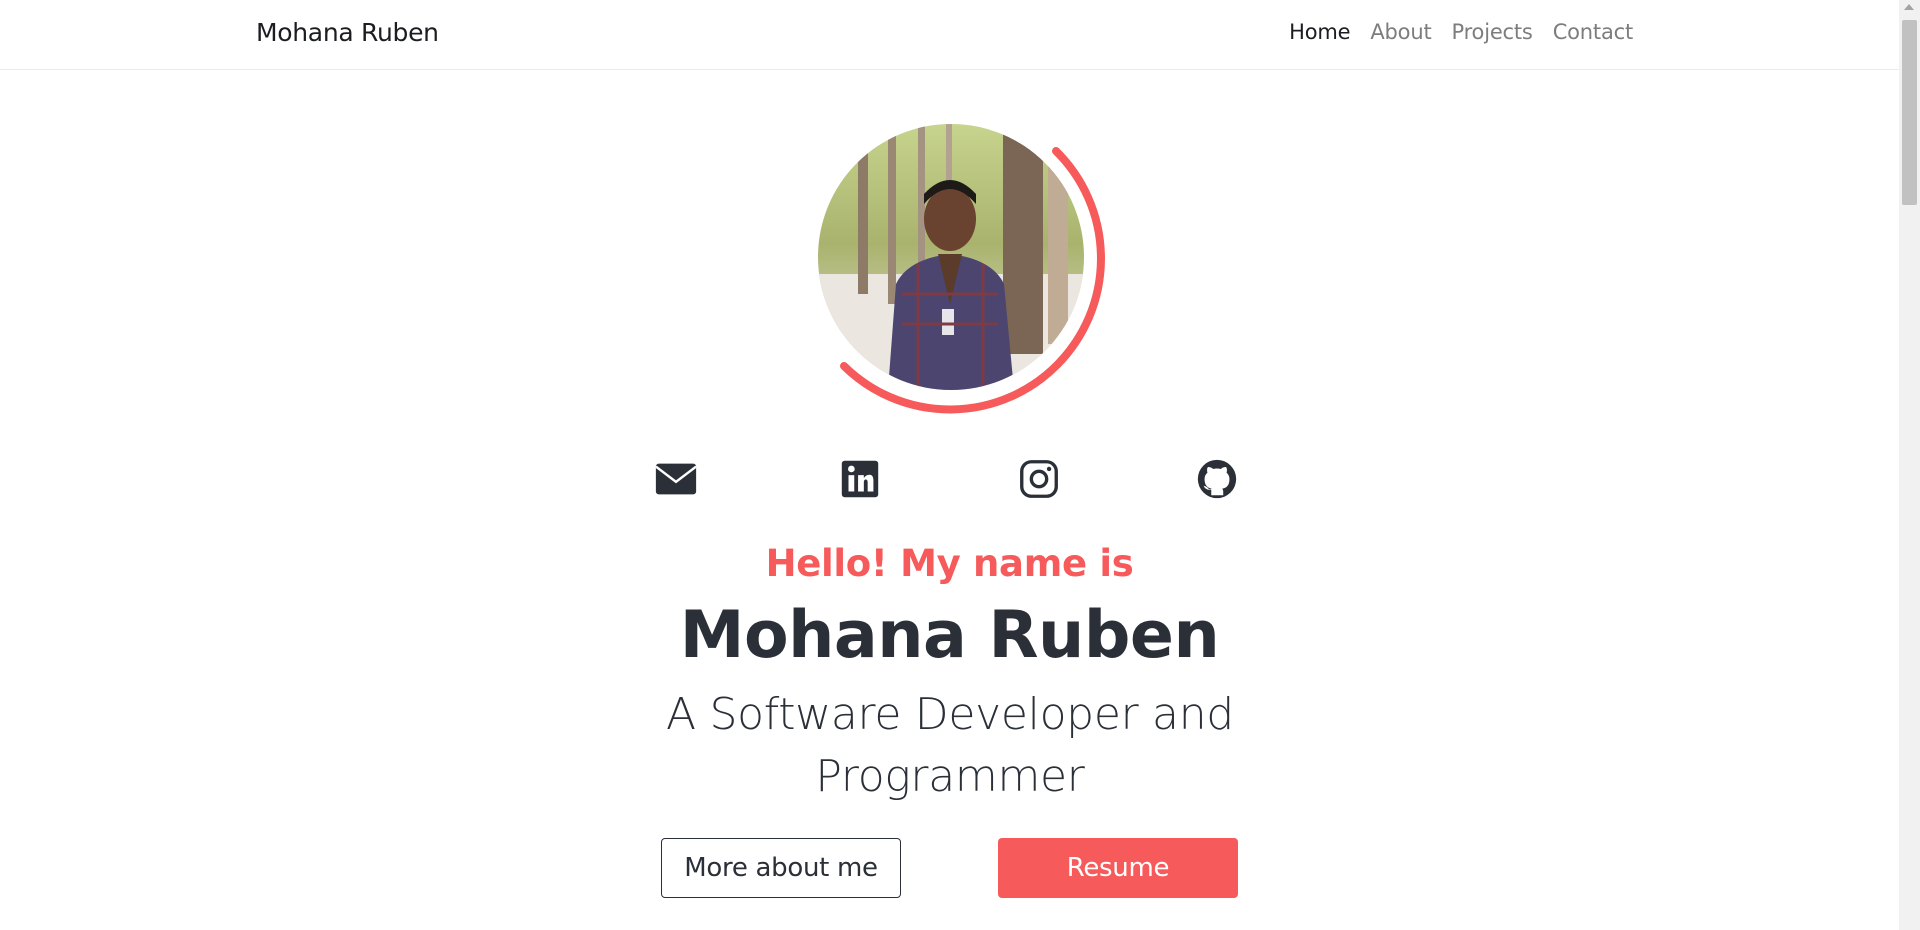 The image size is (1920, 930). Describe the element at coordinates (1491, 32) in the screenshot. I see `nav-link-projects: Projects` at that location.